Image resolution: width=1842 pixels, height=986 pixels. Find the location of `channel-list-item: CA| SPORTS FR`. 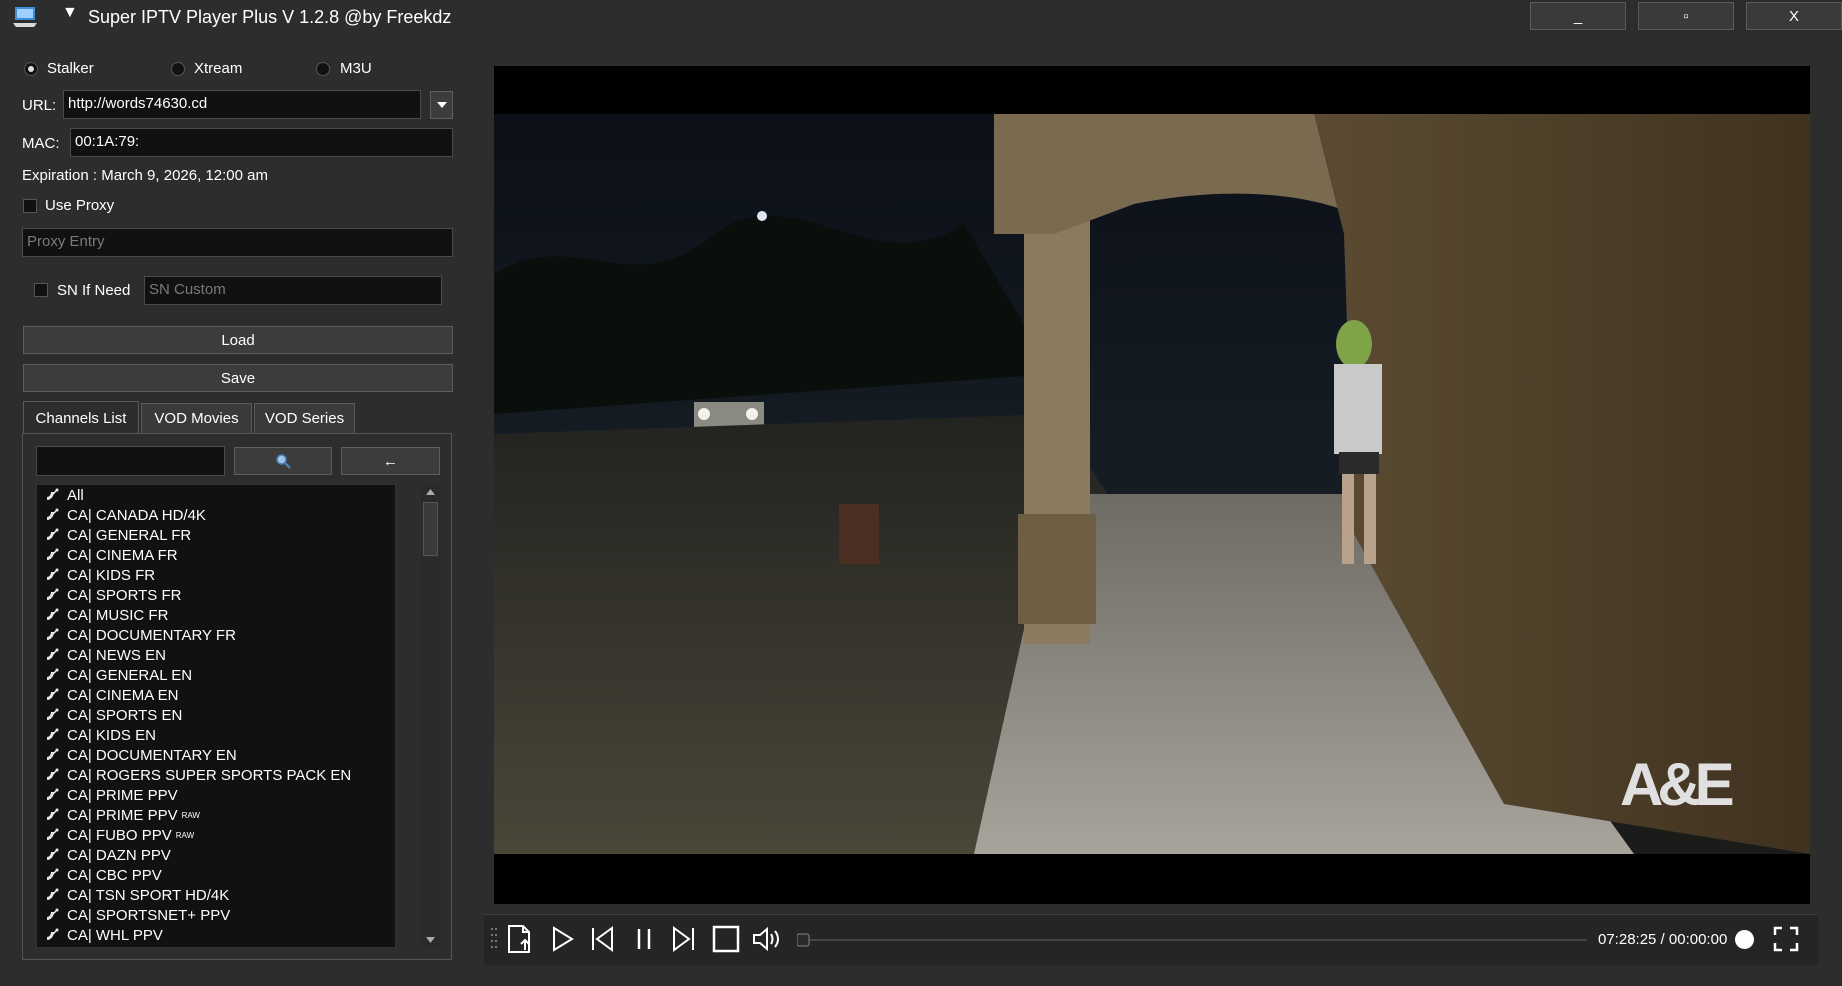

channel-list-item: CA| SPORTS FR is located at coordinates (216, 595).